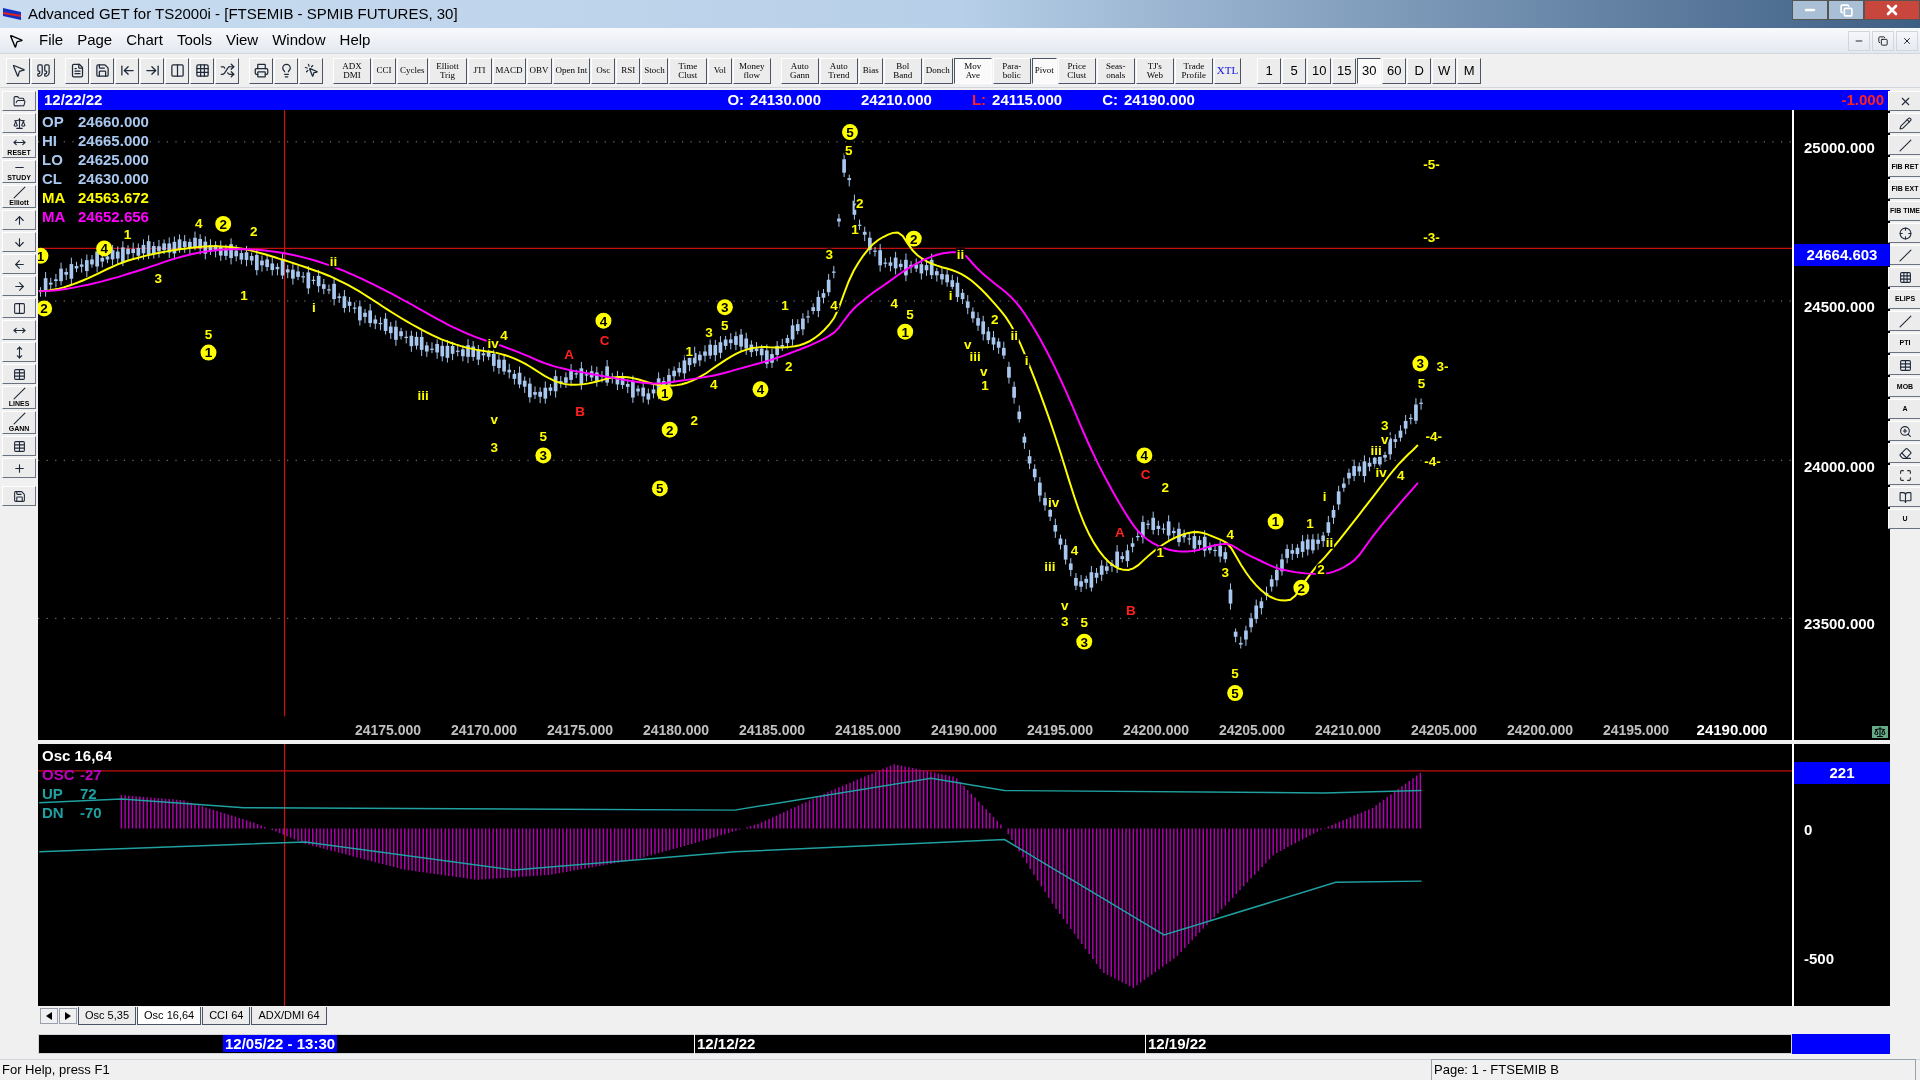 Image resolution: width=1920 pixels, height=1080 pixels. I want to click on toolbar-button: Open Int, so click(571, 70).